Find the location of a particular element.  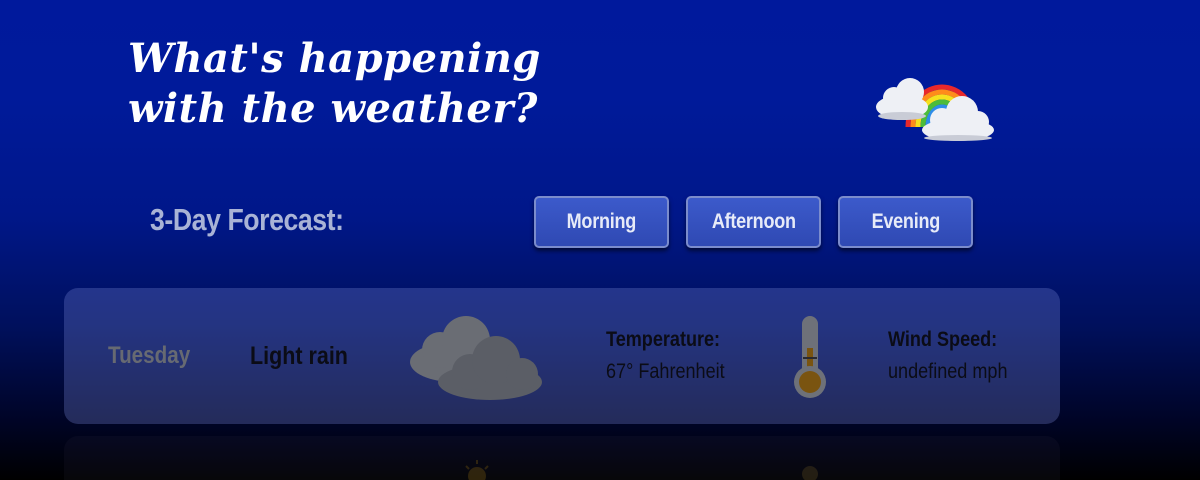

afternoon-button-label: Afternoon is located at coordinates (753, 221).